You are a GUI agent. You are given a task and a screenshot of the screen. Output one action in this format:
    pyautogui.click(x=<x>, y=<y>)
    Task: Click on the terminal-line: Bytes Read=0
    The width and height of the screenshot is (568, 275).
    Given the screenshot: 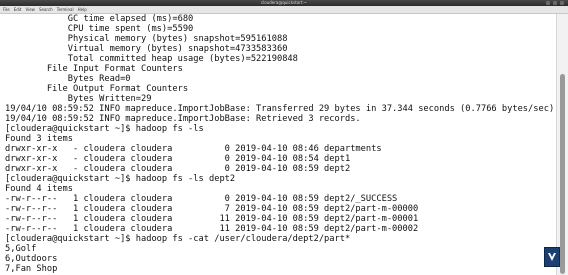 What is the action you would take?
    pyautogui.click(x=68, y=79)
    